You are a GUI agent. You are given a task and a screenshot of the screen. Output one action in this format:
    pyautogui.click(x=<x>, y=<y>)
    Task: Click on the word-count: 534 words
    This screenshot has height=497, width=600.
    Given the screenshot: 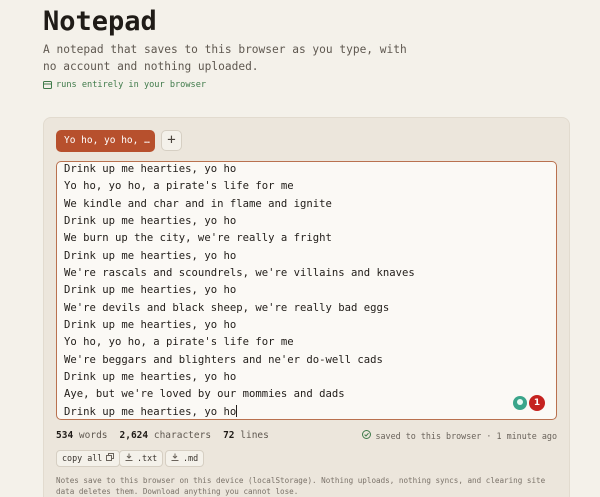 What is the action you would take?
    pyautogui.click(x=82, y=435)
    